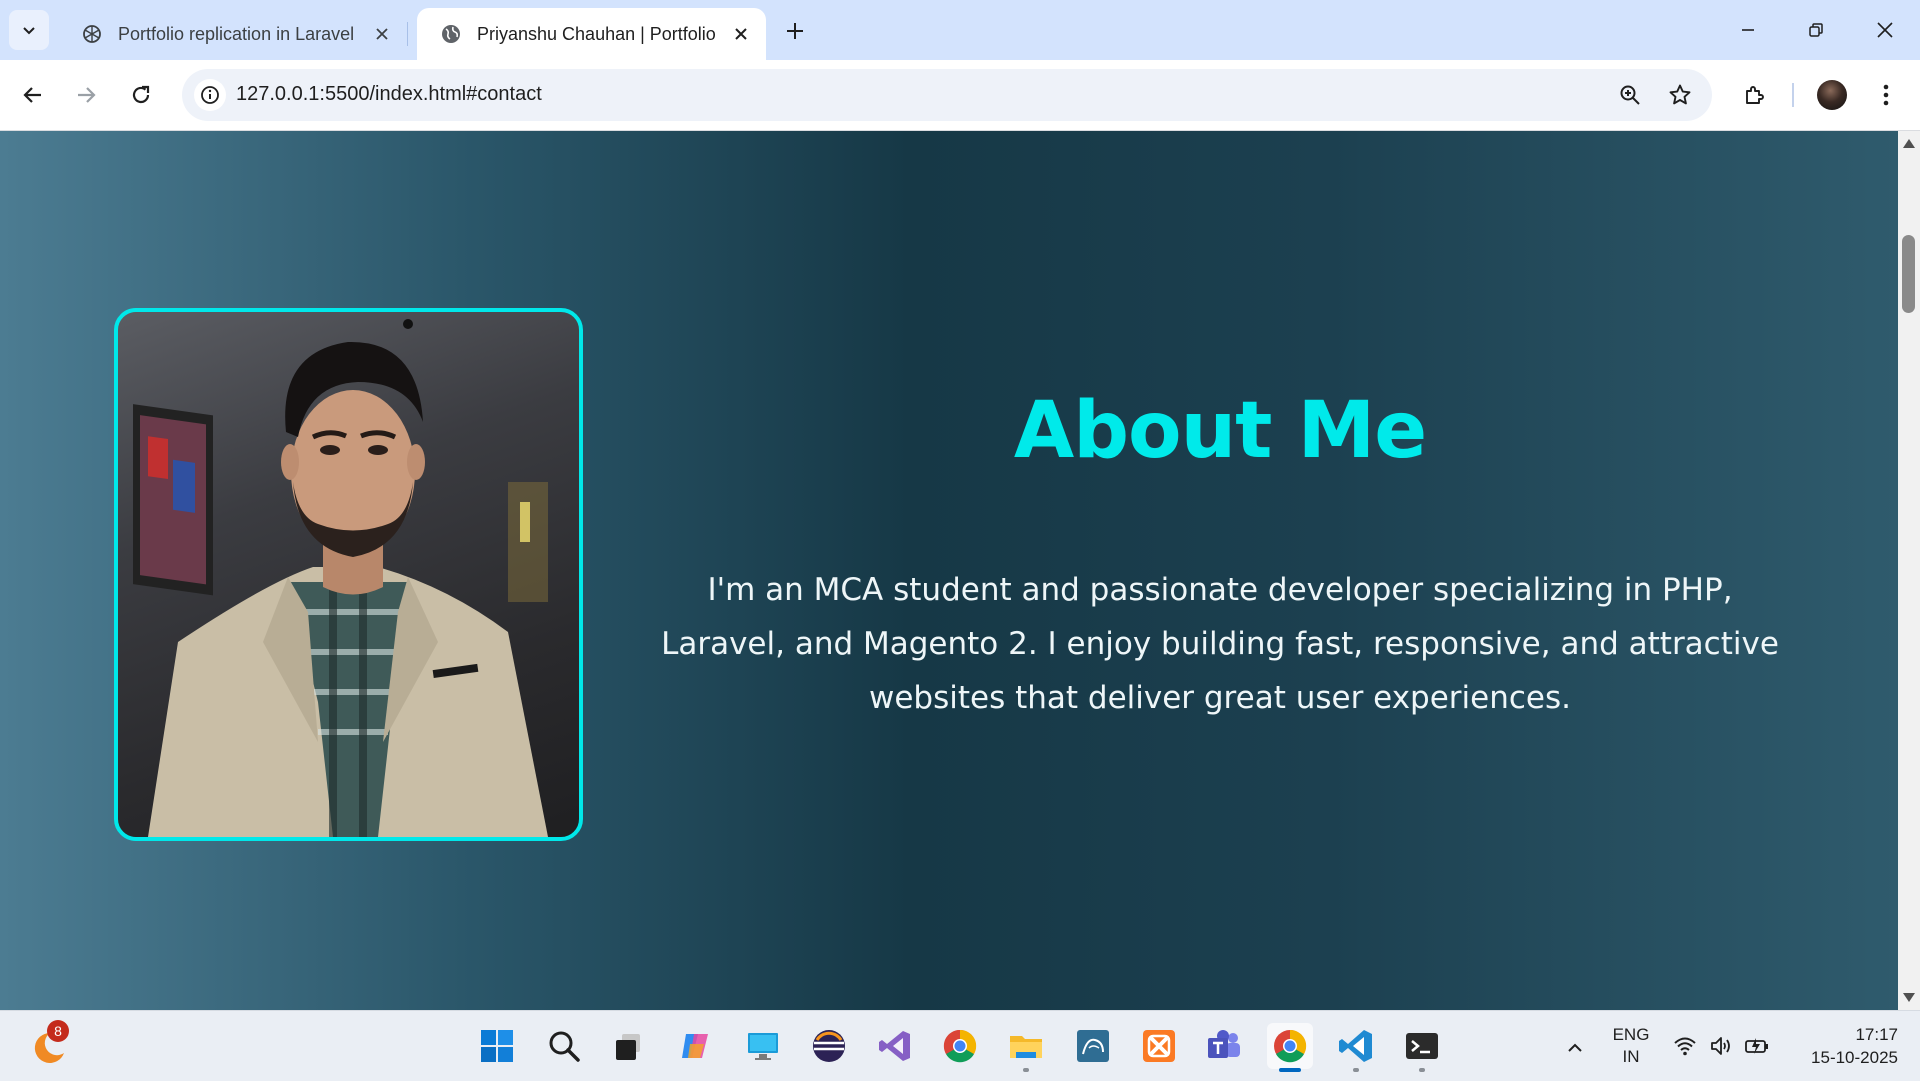 This screenshot has width=1920, height=1081. I want to click on back-button, so click(33, 95).